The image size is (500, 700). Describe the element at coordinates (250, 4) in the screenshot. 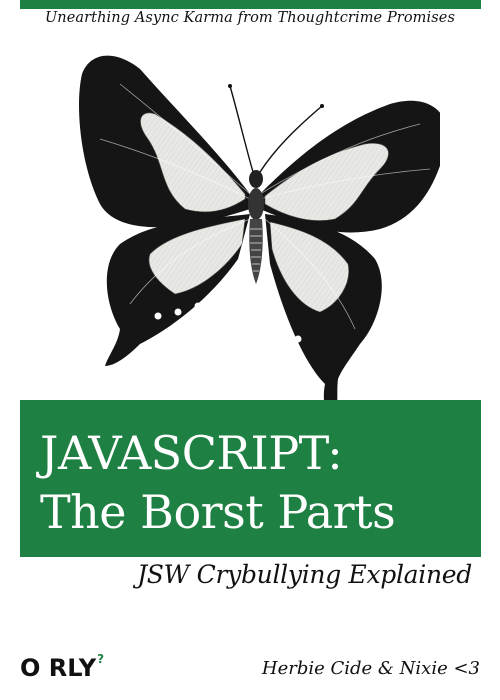

I see `top-accent-bar` at that location.